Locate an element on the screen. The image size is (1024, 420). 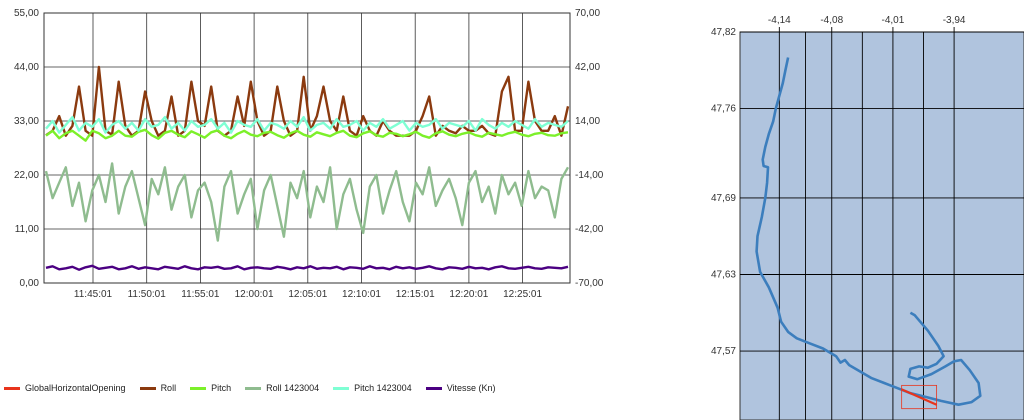
legend-item: Pitch is located at coordinates (210, 388).